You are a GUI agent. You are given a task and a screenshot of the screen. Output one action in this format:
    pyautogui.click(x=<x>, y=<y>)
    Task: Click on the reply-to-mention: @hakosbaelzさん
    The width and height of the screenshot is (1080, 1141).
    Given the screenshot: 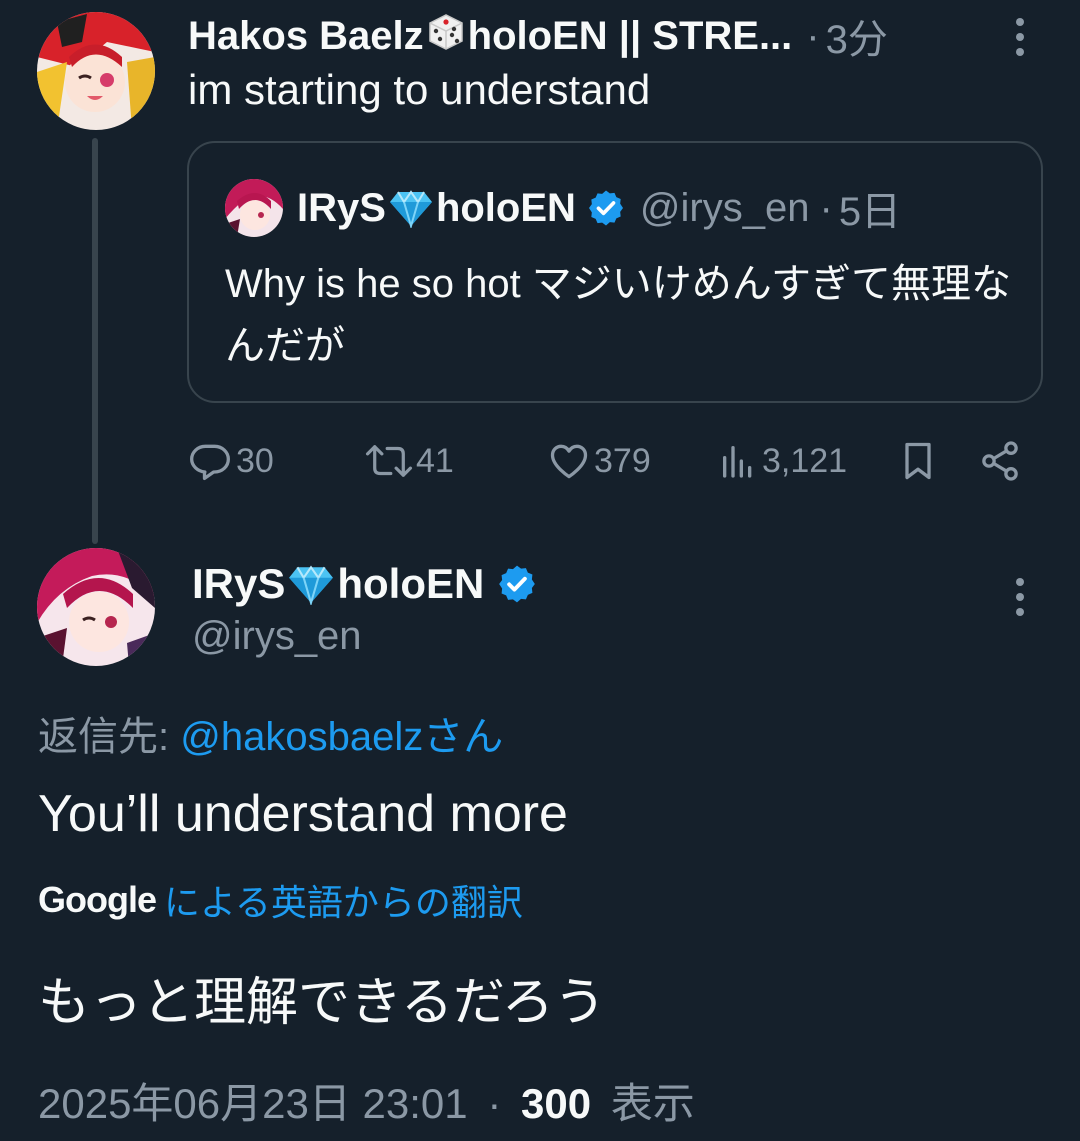 What is the action you would take?
    pyautogui.click(x=341, y=737)
    